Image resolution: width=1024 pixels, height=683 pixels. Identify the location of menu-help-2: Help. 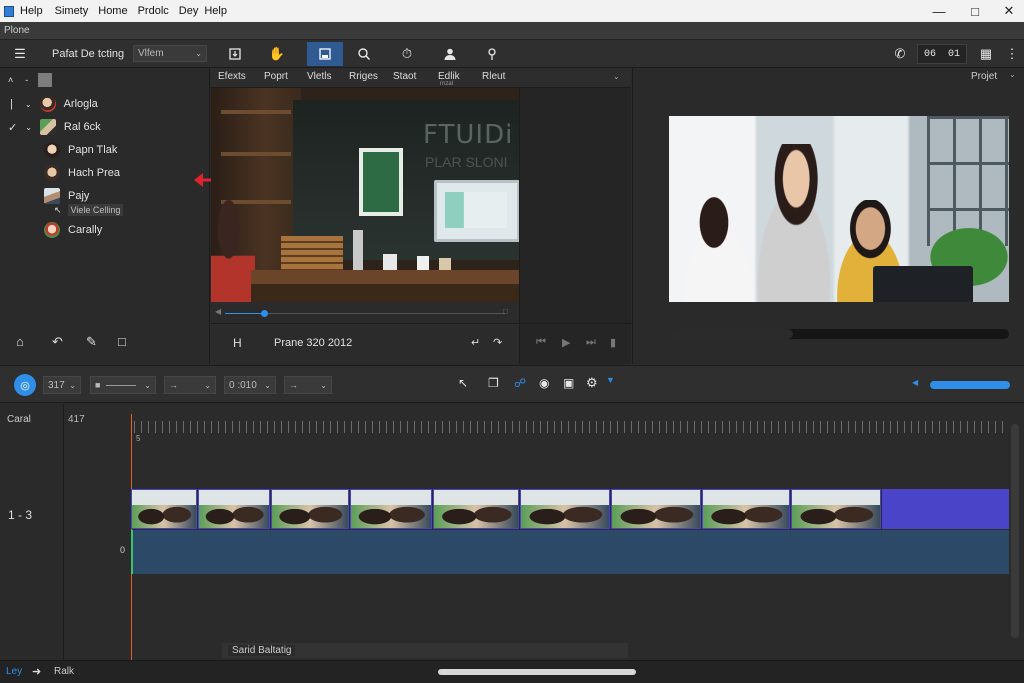
(215, 11).